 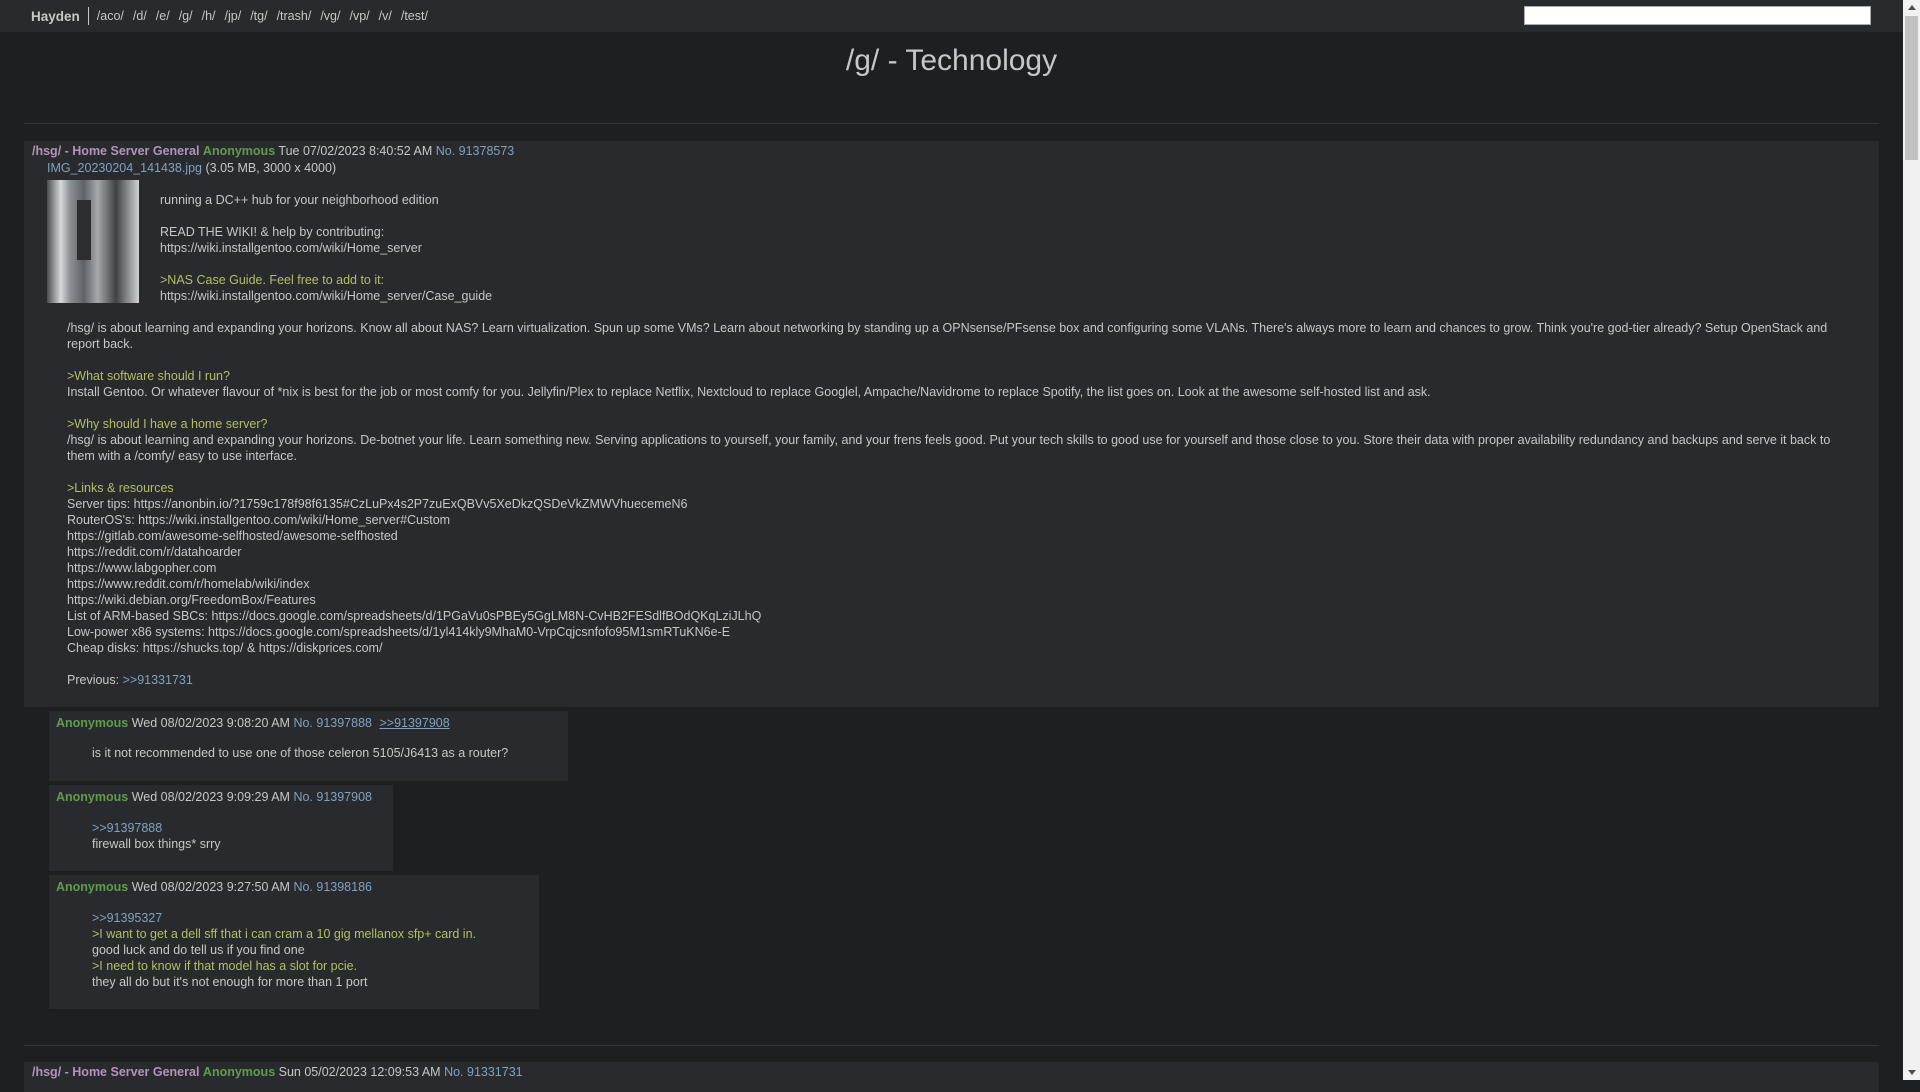 What do you see at coordinates (124, 168) in the screenshot?
I see `file-link: IMG_20230204_141438.jpg` at bounding box center [124, 168].